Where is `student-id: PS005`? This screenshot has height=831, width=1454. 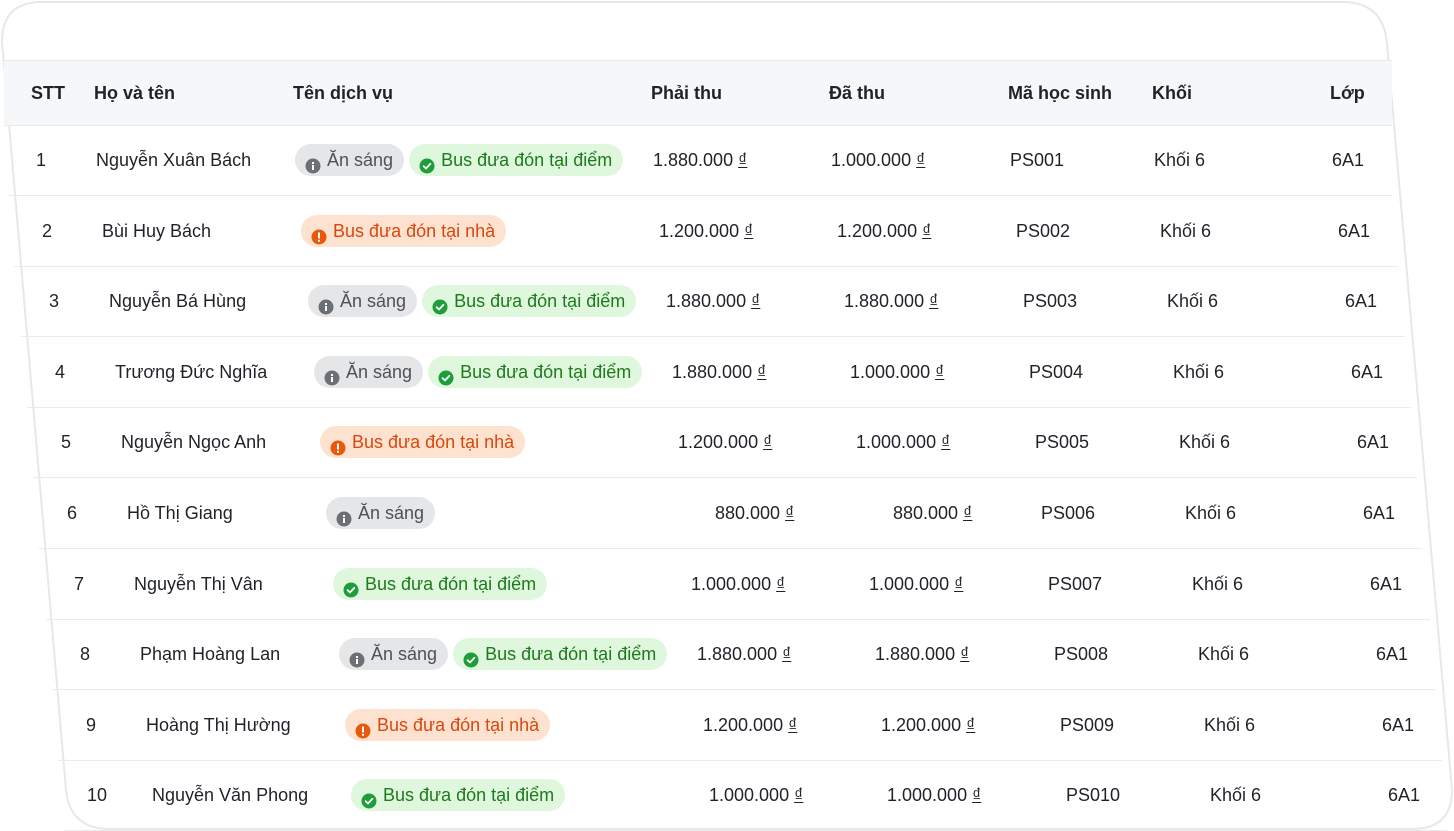
student-id: PS005 is located at coordinates (1062, 442).